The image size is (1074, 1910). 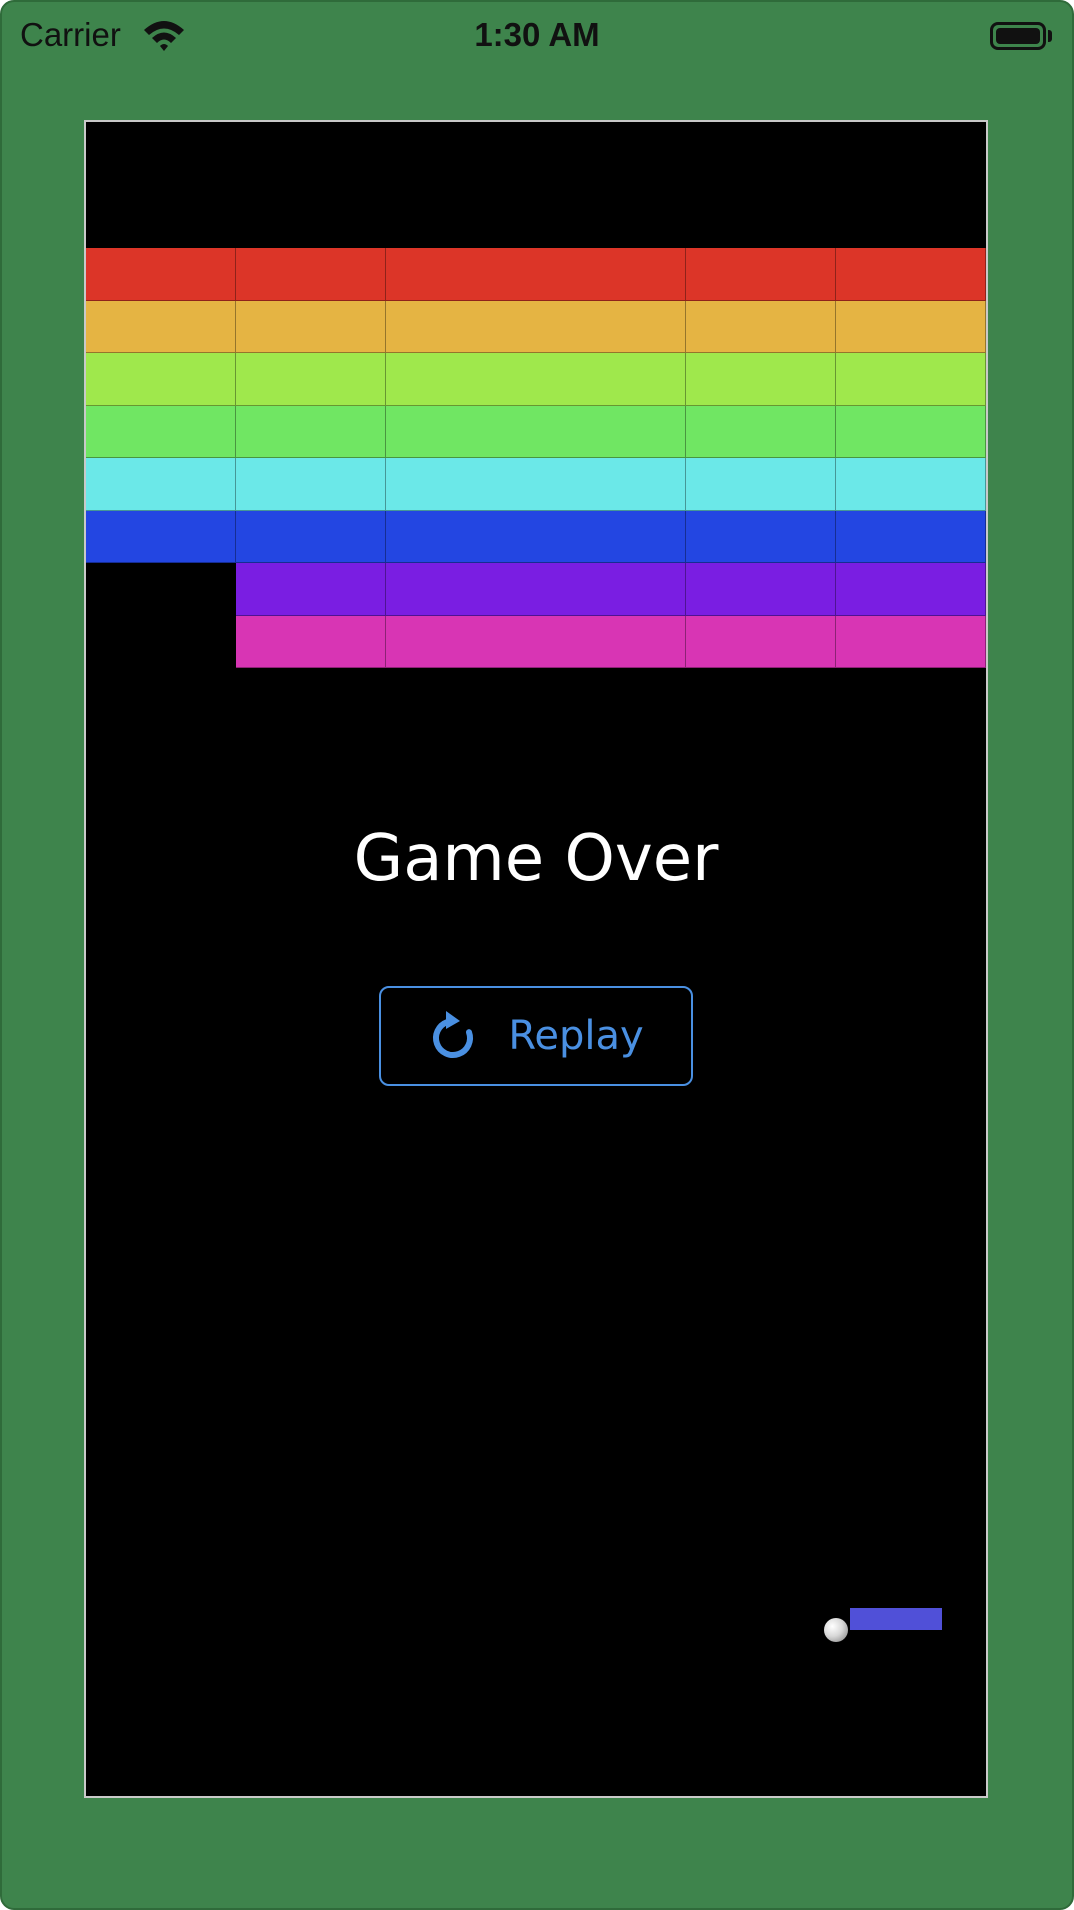 I want to click on refresh-icon, so click(x=453, y=1034).